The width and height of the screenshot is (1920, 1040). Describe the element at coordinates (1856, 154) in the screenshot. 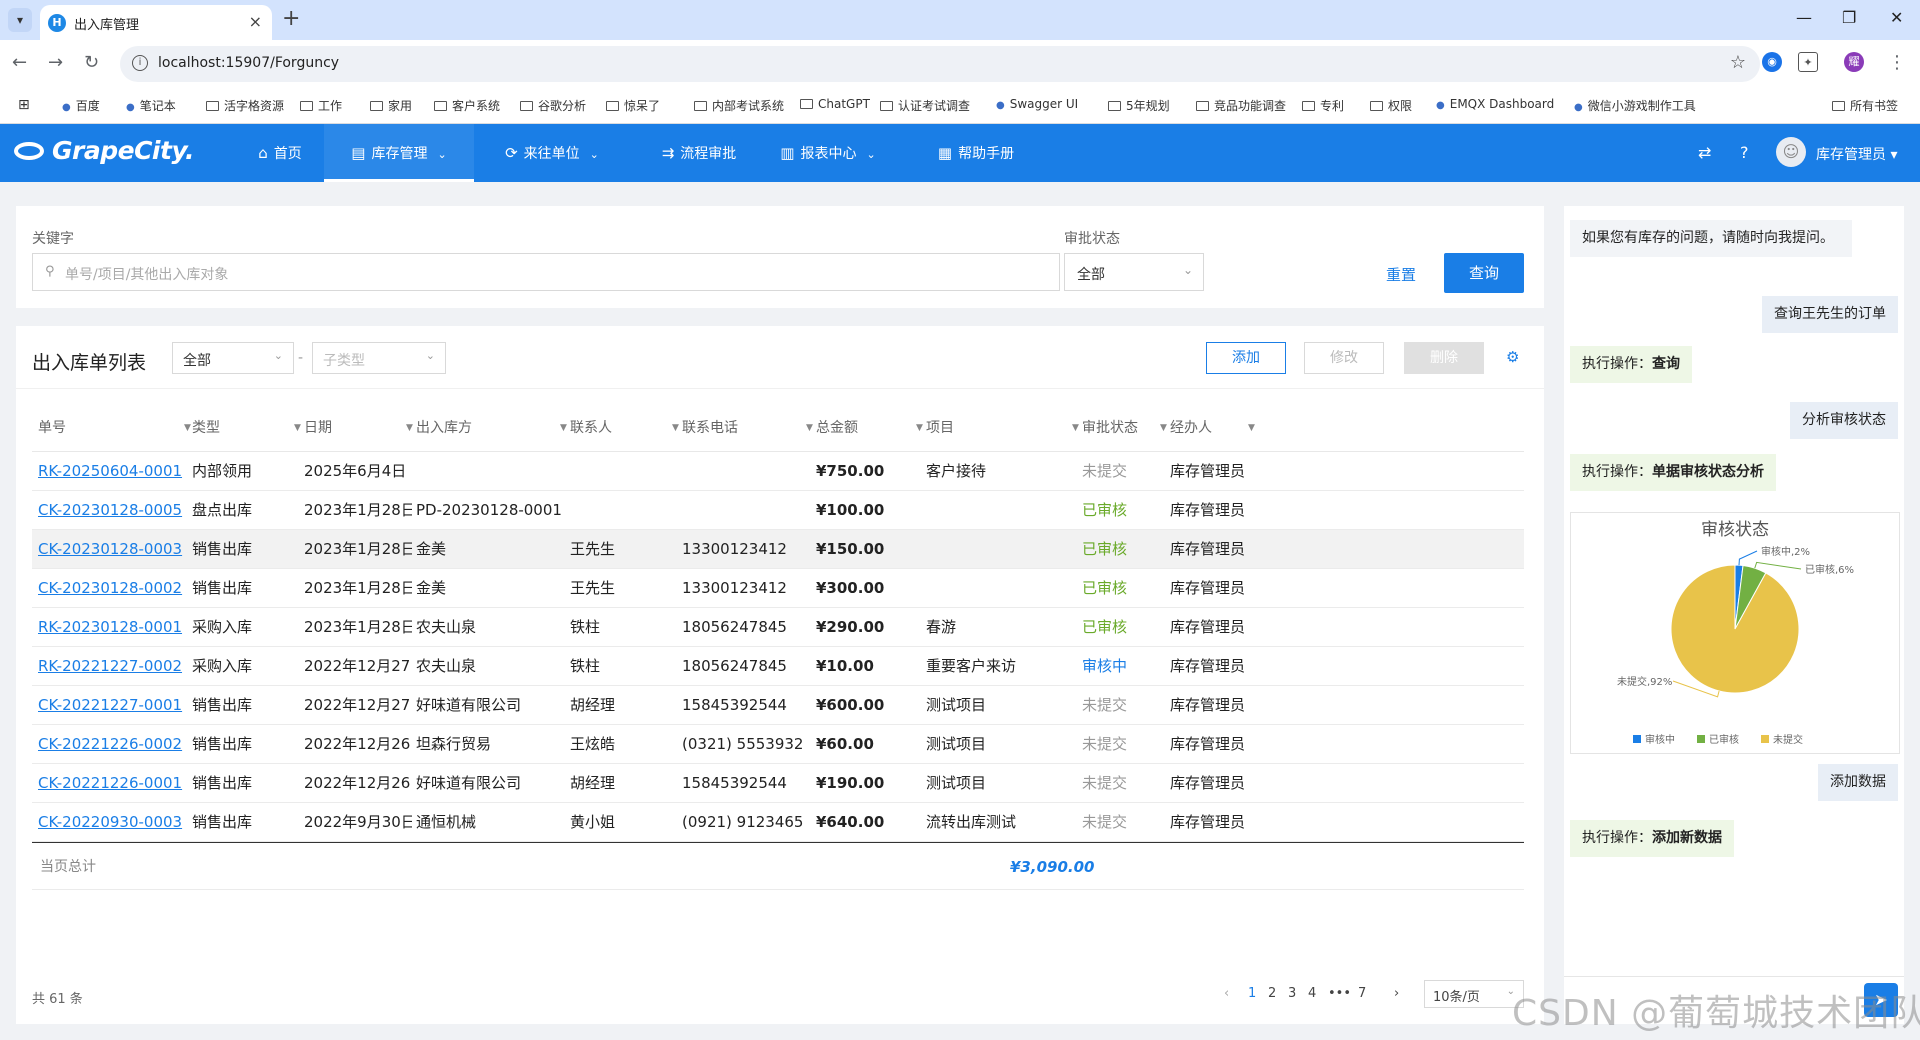

I see `user-menu: 库存管理员 ▾` at that location.